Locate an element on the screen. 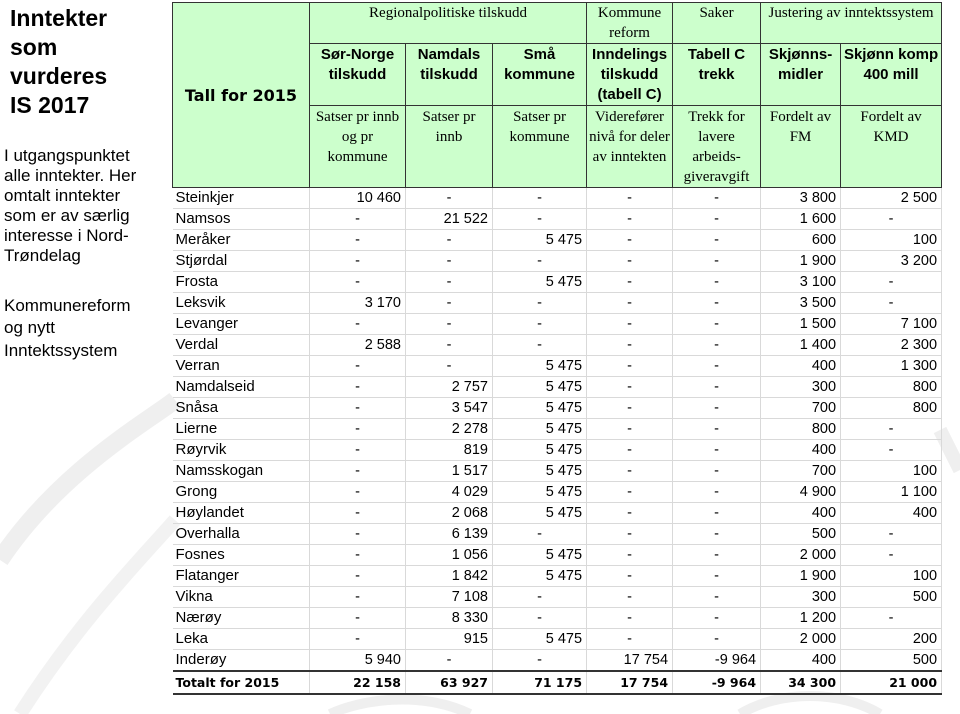 The height and width of the screenshot is (714, 960). table-cell: 800 is located at coordinates (891, 387).